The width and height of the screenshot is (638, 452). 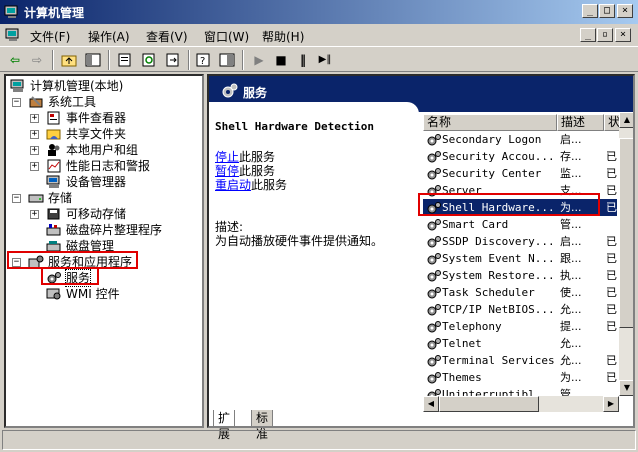 I want to click on description-text: 为自动播放硬件事件提供通知。, so click(x=299, y=241).